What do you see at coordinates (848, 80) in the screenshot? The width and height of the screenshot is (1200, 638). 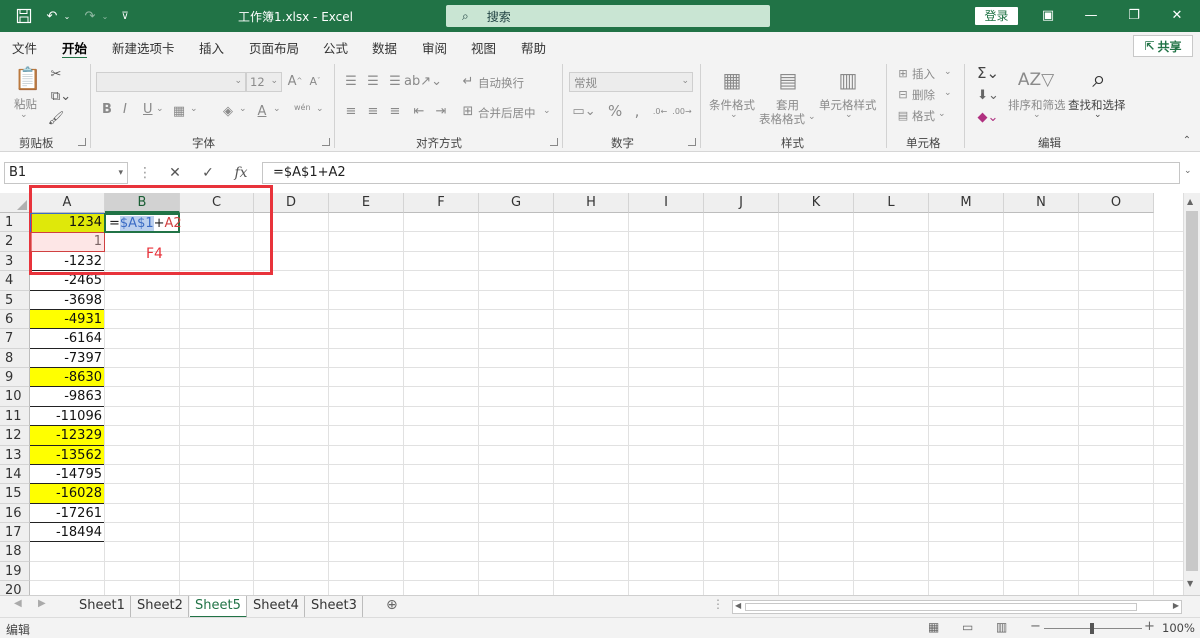 I see `cell-styles-icon: ▥` at bounding box center [848, 80].